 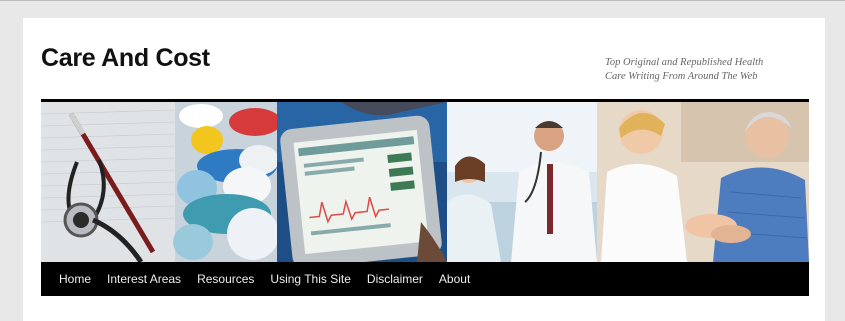 What do you see at coordinates (225, 279) in the screenshot?
I see `nav-resources: Resources` at bounding box center [225, 279].